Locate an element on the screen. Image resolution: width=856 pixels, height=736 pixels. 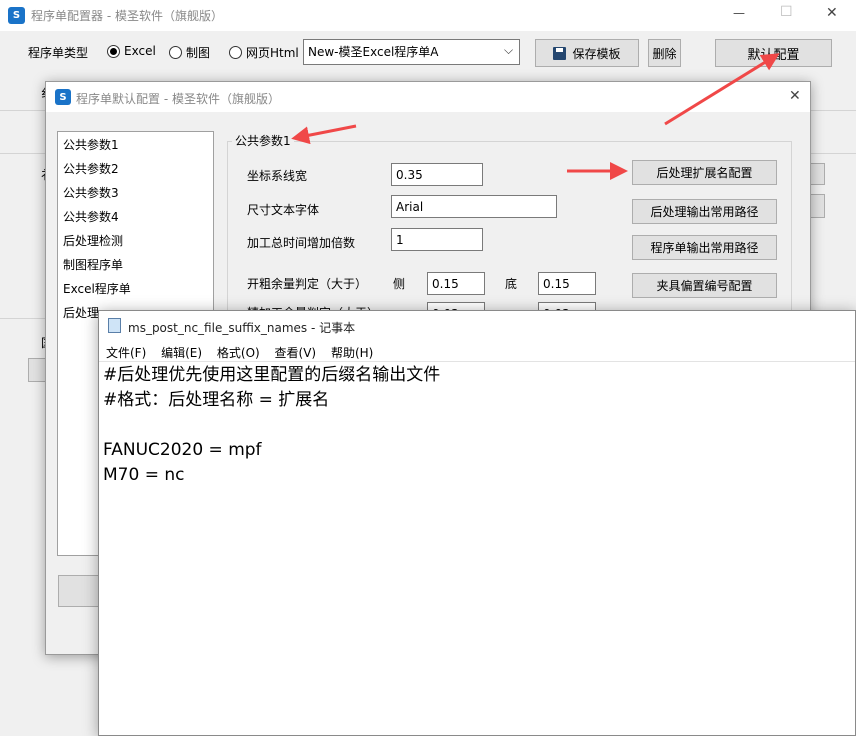
annotation-arrows is located at coordinates (535, 116).